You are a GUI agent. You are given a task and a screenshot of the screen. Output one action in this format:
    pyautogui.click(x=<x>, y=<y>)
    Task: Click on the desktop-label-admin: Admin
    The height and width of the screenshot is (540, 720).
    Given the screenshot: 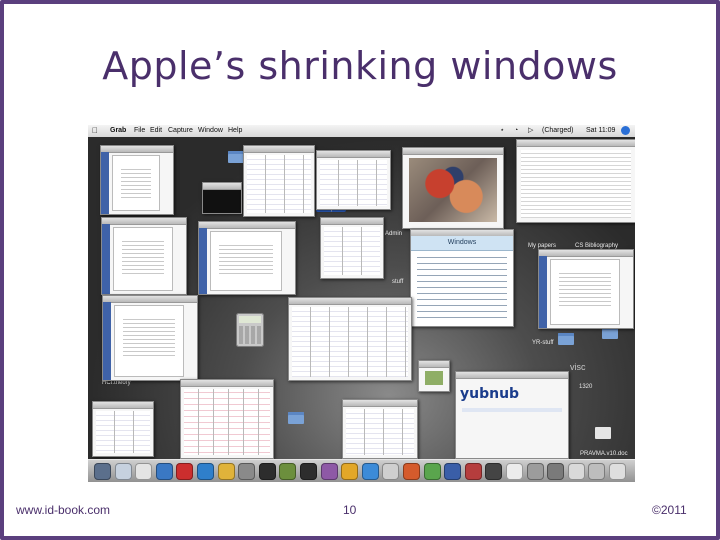 What is the action you would take?
    pyautogui.click(x=393, y=234)
    